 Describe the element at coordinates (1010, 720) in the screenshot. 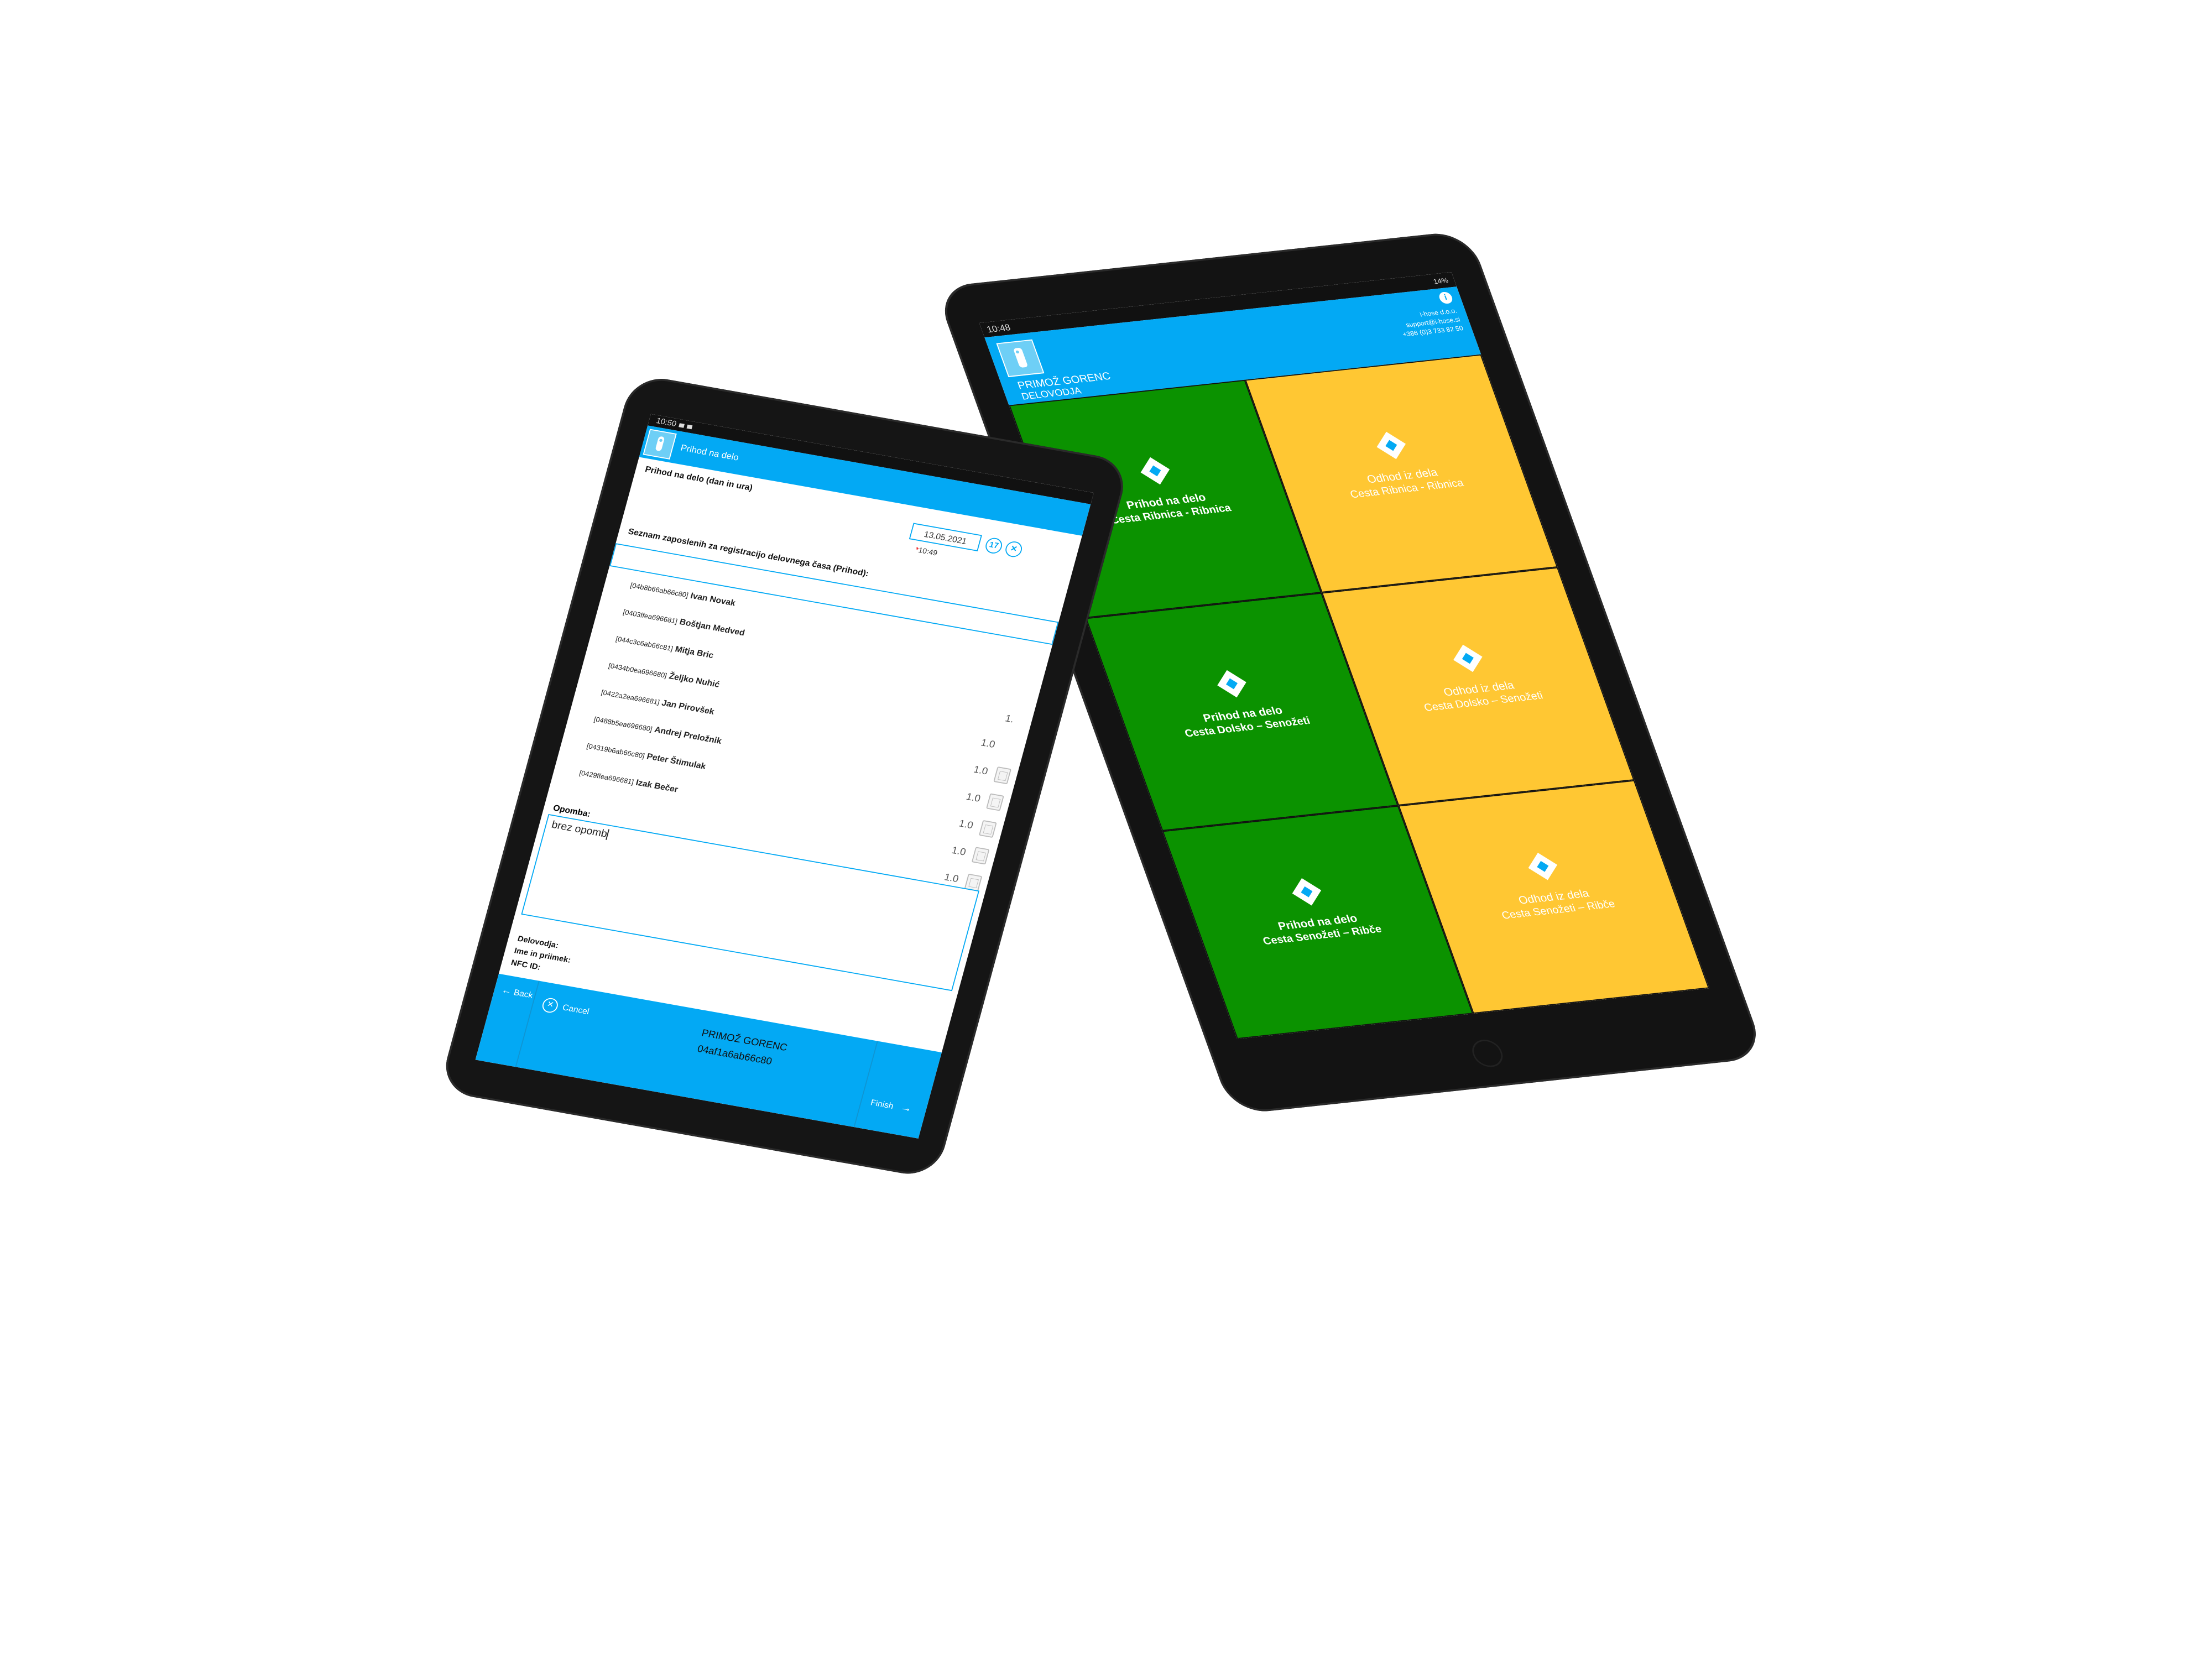

I see `hours-value: 1.` at that location.